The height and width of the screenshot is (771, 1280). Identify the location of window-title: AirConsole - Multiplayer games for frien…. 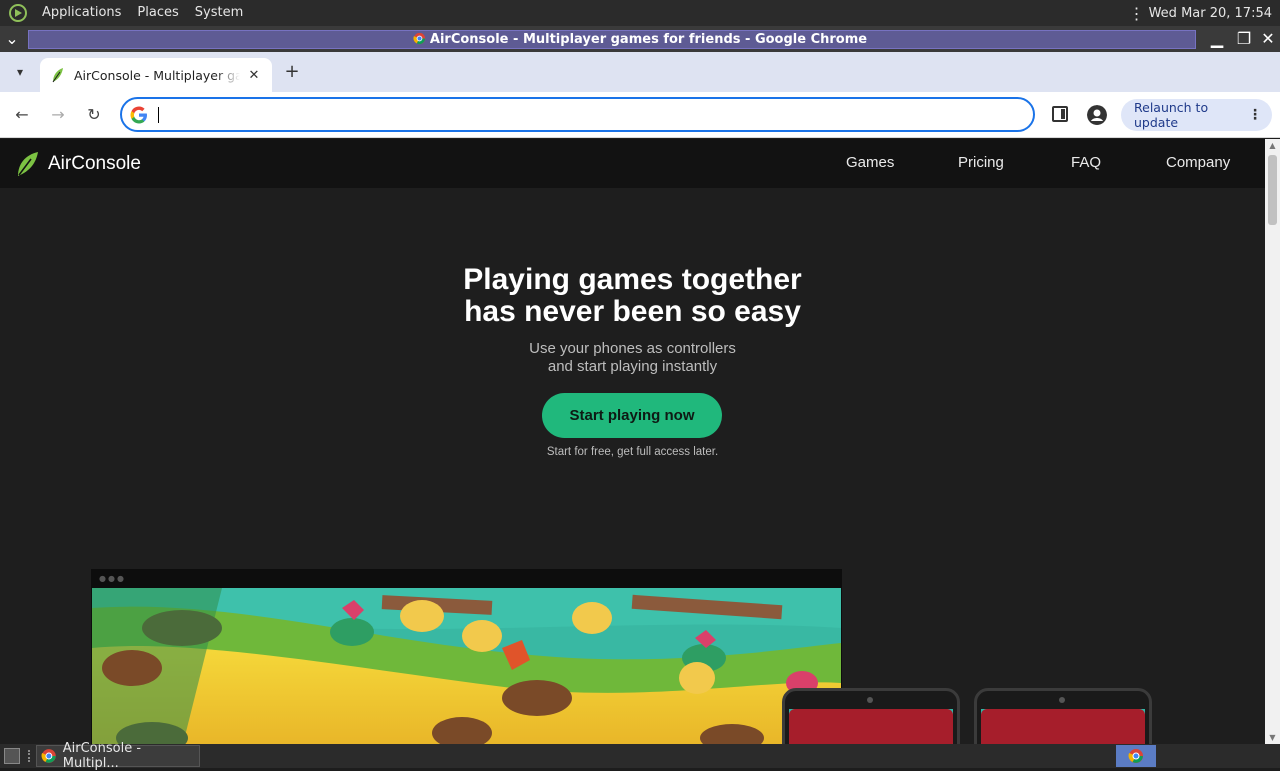
(640, 39).